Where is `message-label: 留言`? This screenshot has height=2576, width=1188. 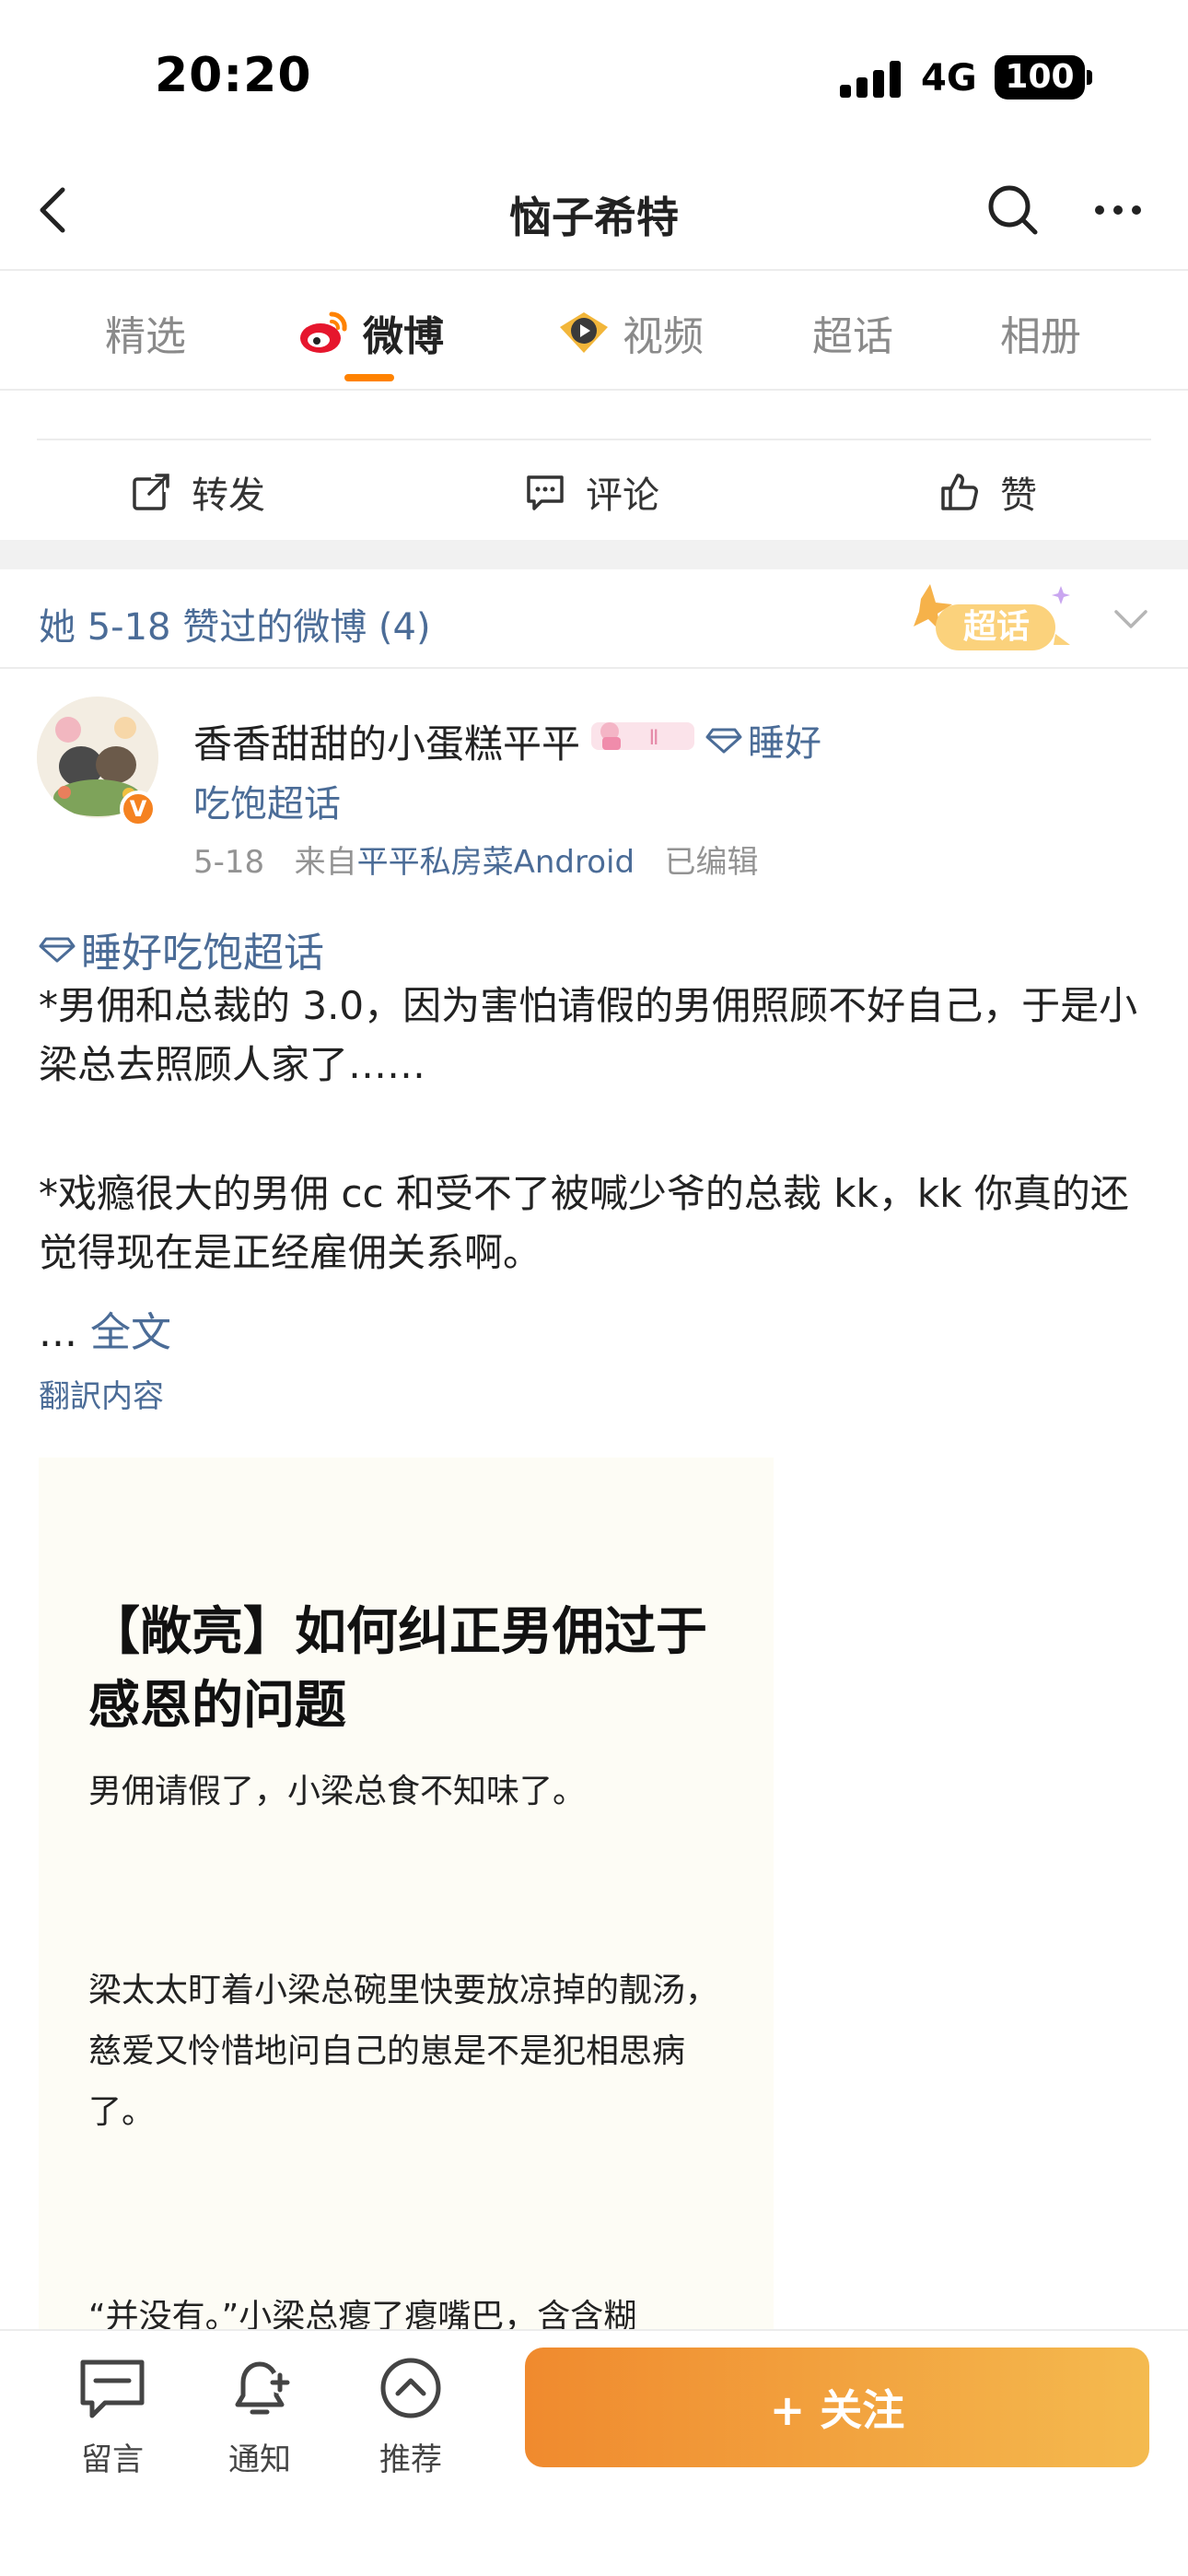
message-label: 留言 is located at coordinates (112, 2459).